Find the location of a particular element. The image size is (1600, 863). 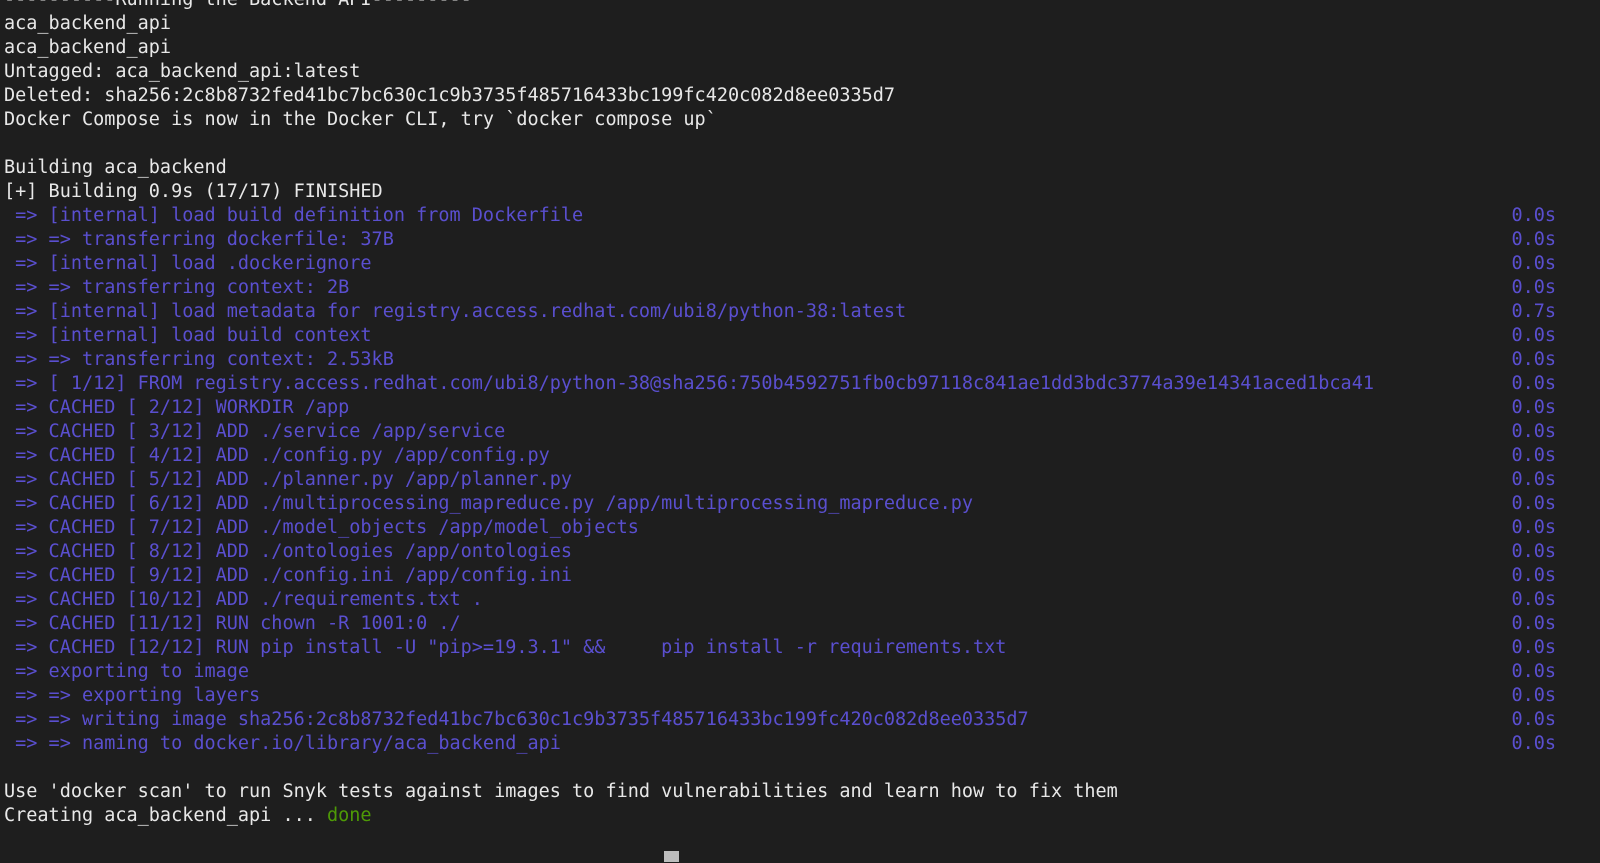

build-step-row: => [internal] load .dockerignore 0.0s is located at coordinates (802, 264).